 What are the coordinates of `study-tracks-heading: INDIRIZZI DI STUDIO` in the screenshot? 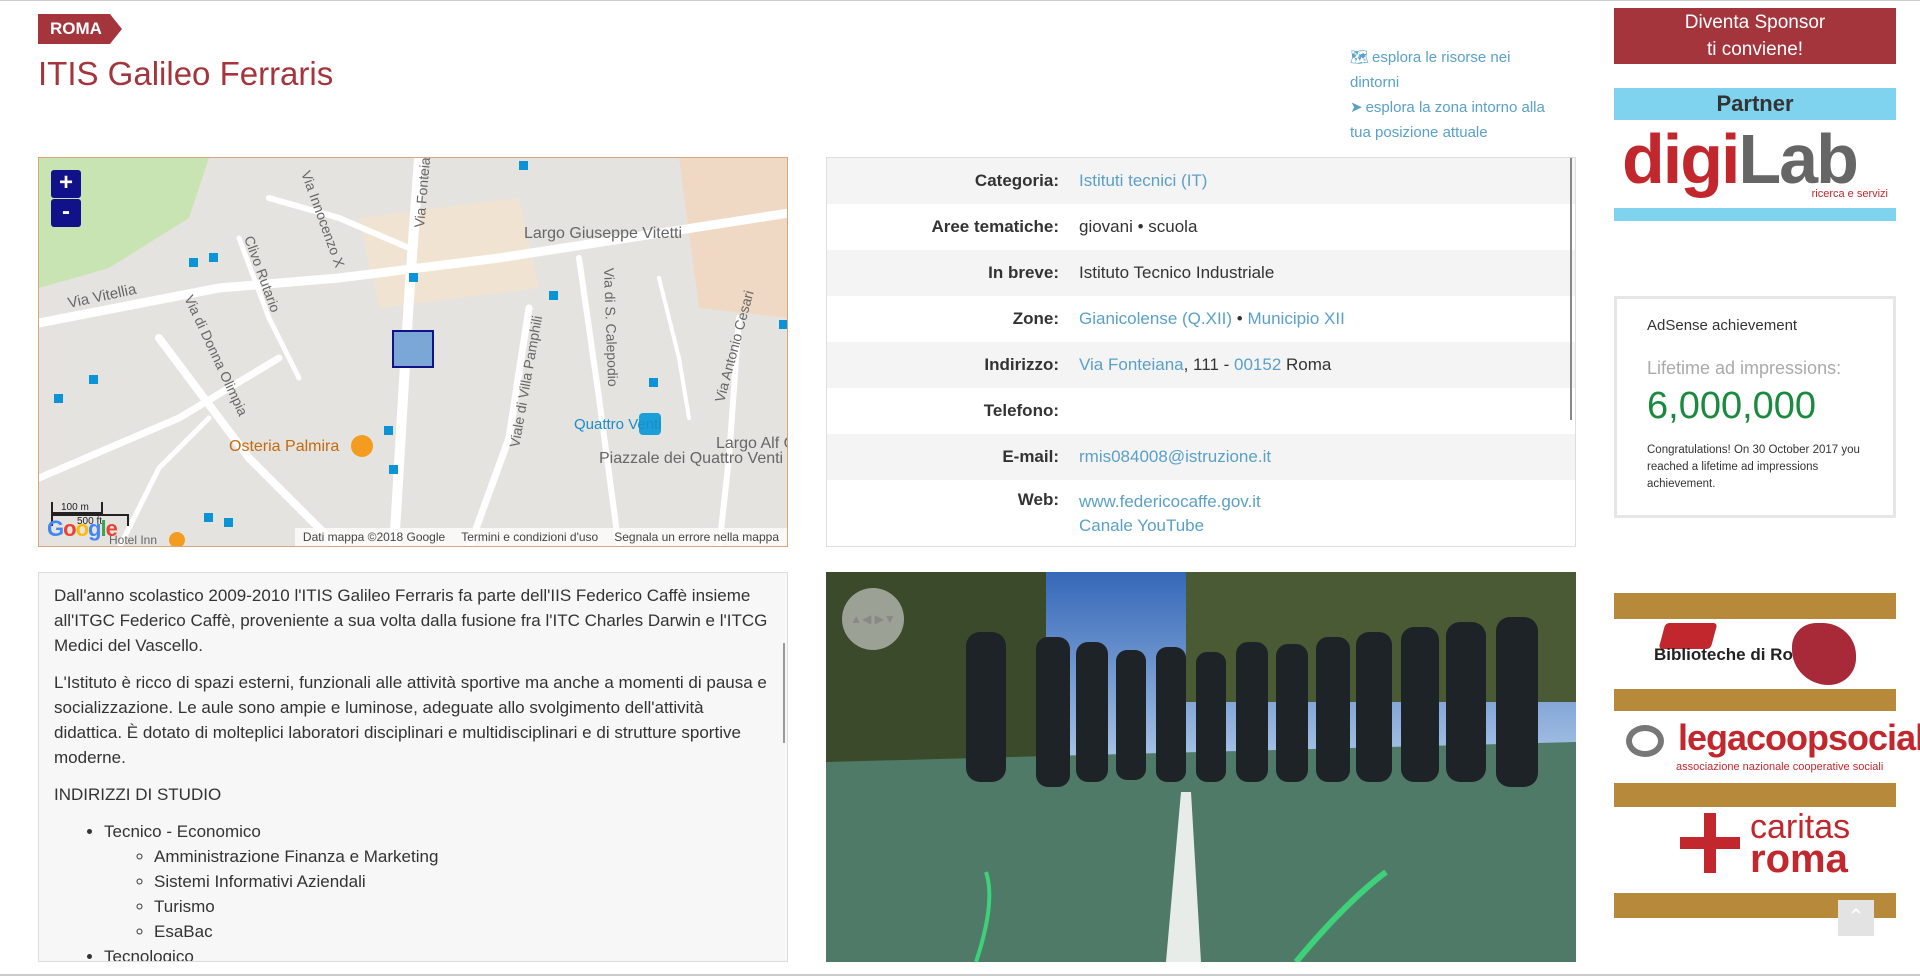 It's located at (138, 794).